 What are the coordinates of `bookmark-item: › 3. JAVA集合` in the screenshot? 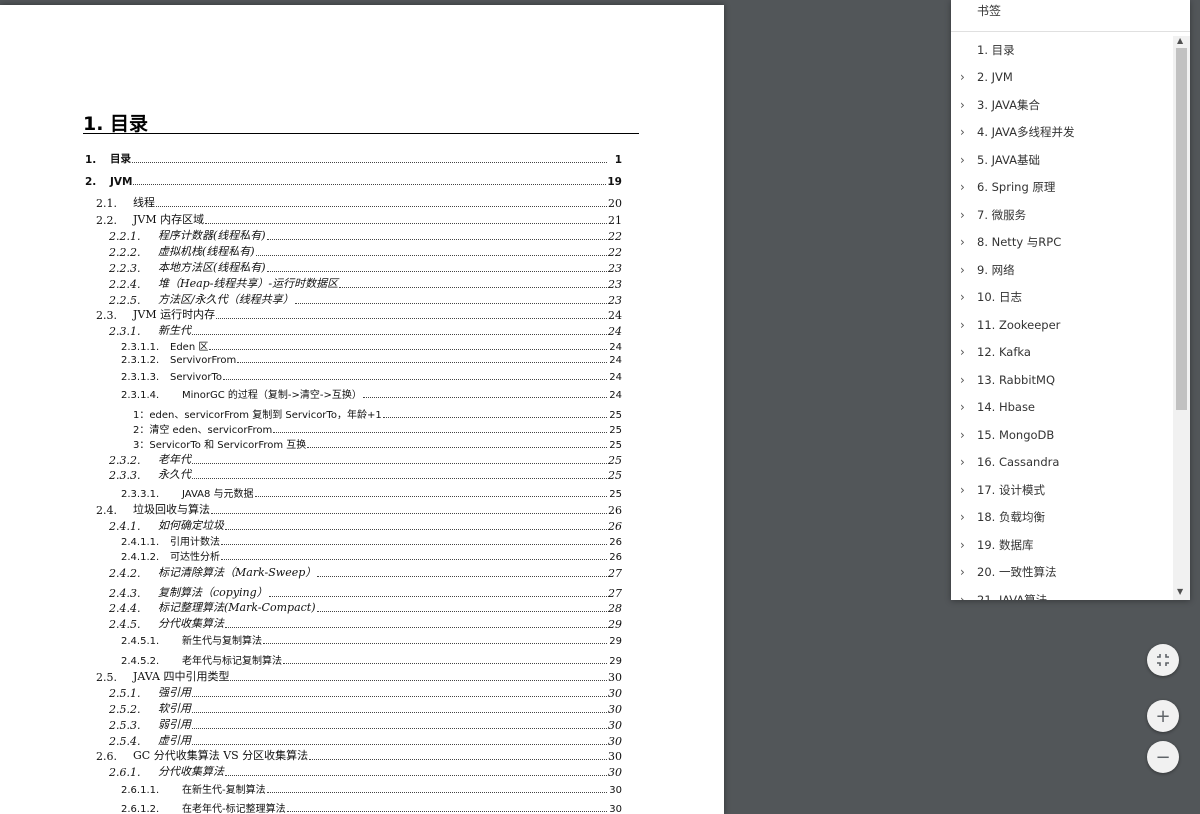 It's located at (1062, 105).